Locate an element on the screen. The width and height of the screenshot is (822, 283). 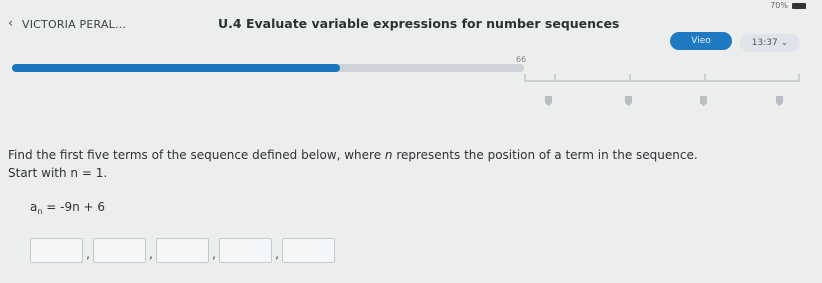
back-arrow-icon: ‹ is located at coordinates (10, 23).